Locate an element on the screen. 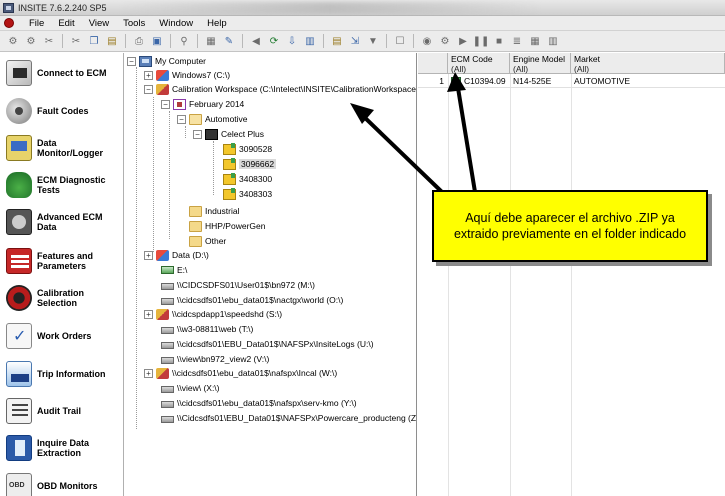 The image size is (725, 496). table-cell-ecm-code: C10394.09 is located at coordinates (479, 81).